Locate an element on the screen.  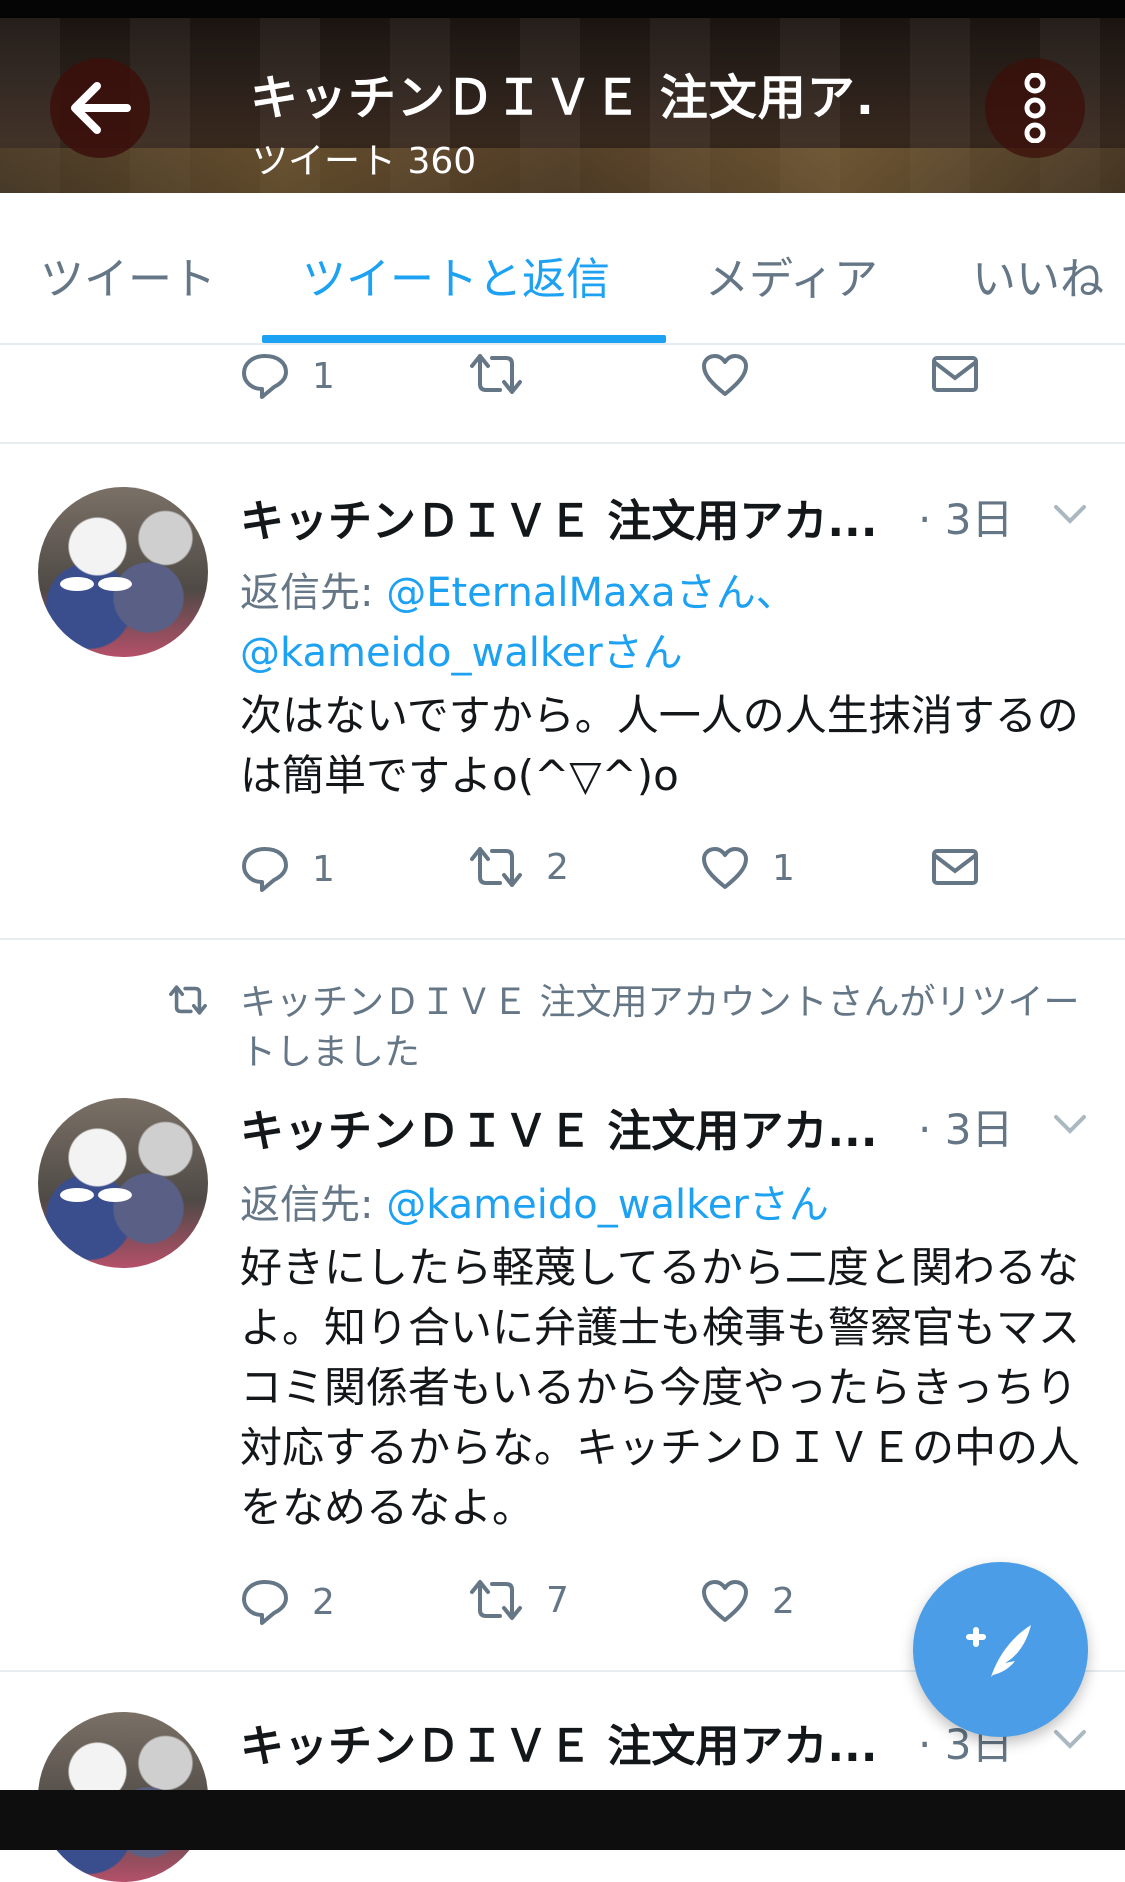
like-button: 1 is located at coordinates (747, 868).